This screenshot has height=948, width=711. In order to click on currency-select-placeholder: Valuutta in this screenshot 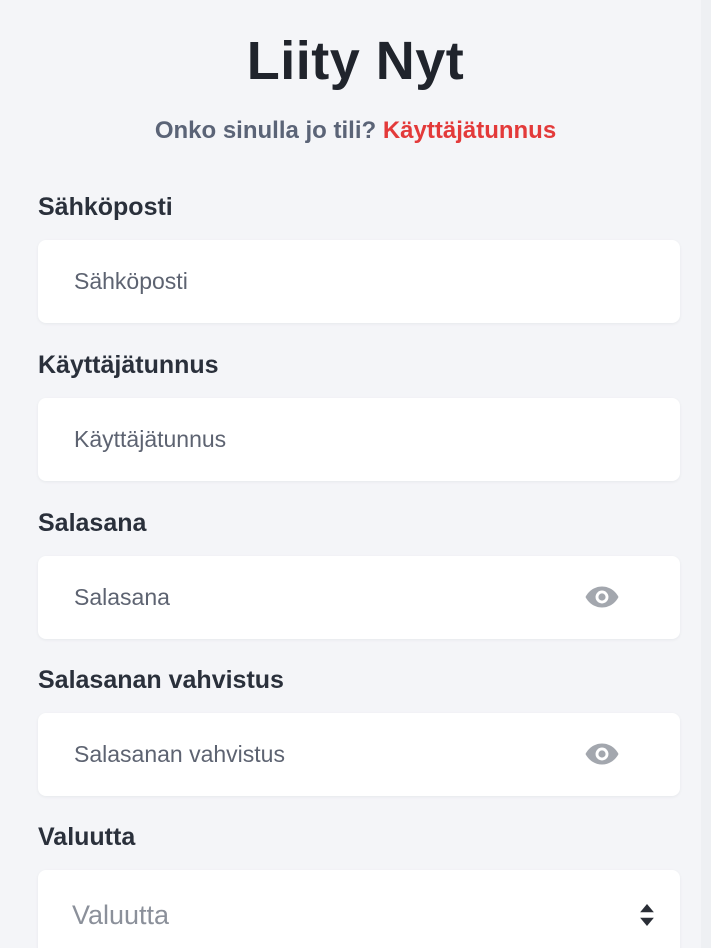, I will do `click(121, 915)`.